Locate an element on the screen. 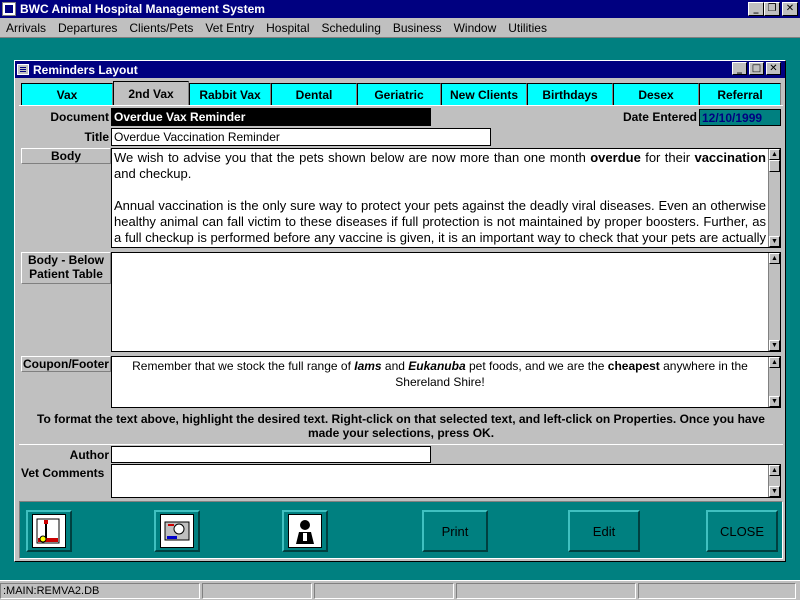 Image resolution: width=800 pixels, height=600 pixels. app-title: BWC Animal Hospital Management System is located at coordinates (142, 9).